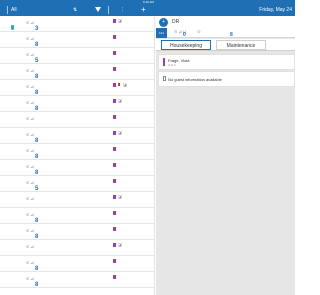 This screenshot has width=320, height=295. I want to click on room-number: 121, so click(161, 33).